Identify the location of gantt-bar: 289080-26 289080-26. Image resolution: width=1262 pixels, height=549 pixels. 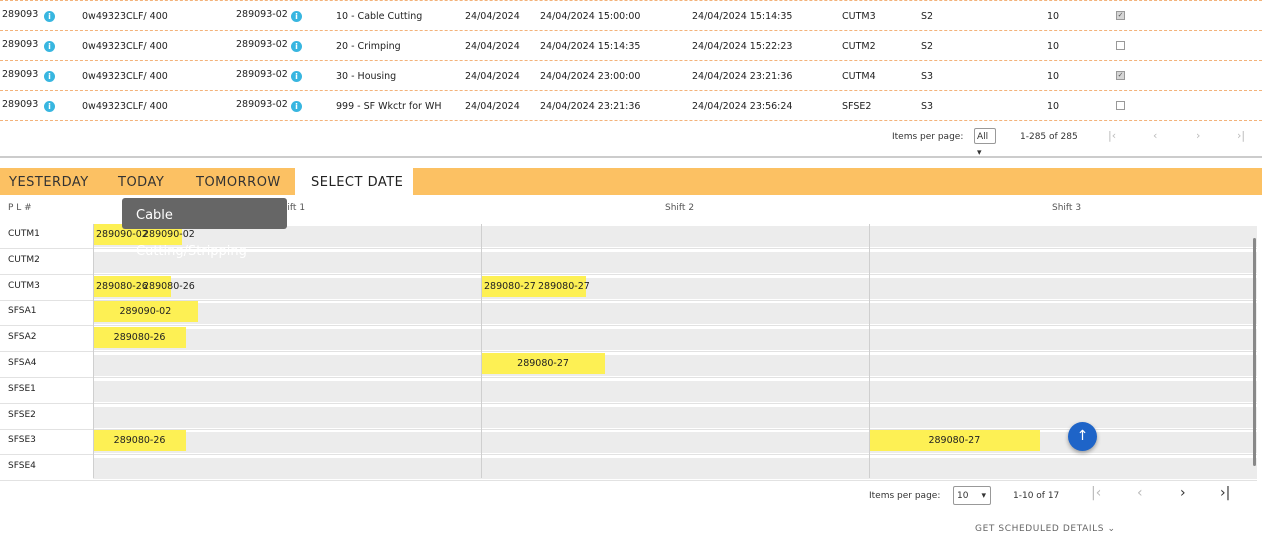
(144, 286).